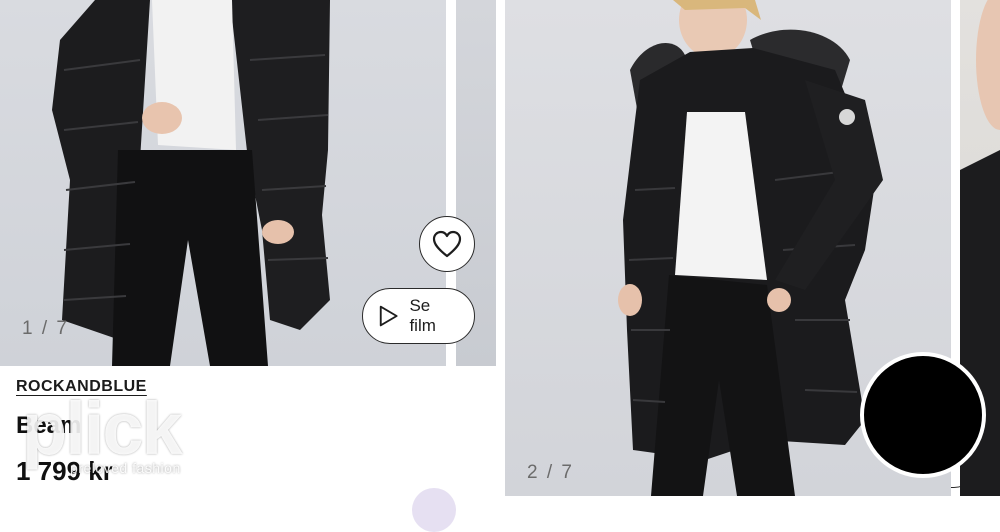 The image size is (1000, 532). What do you see at coordinates (923, 415) in the screenshot?
I see `user-avatar-overlay` at bounding box center [923, 415].